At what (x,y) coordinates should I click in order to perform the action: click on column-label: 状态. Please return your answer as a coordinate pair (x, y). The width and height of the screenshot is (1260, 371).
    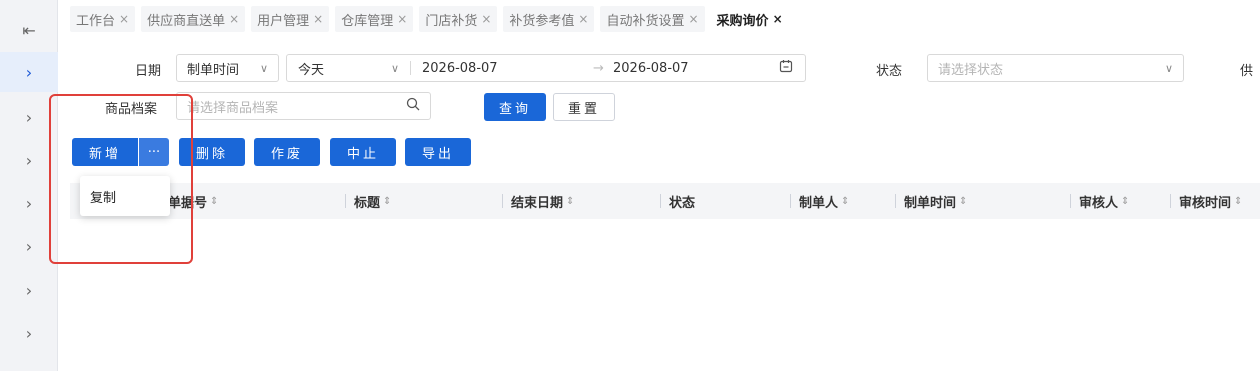
    Looking at the image, I should click on (682, 203).